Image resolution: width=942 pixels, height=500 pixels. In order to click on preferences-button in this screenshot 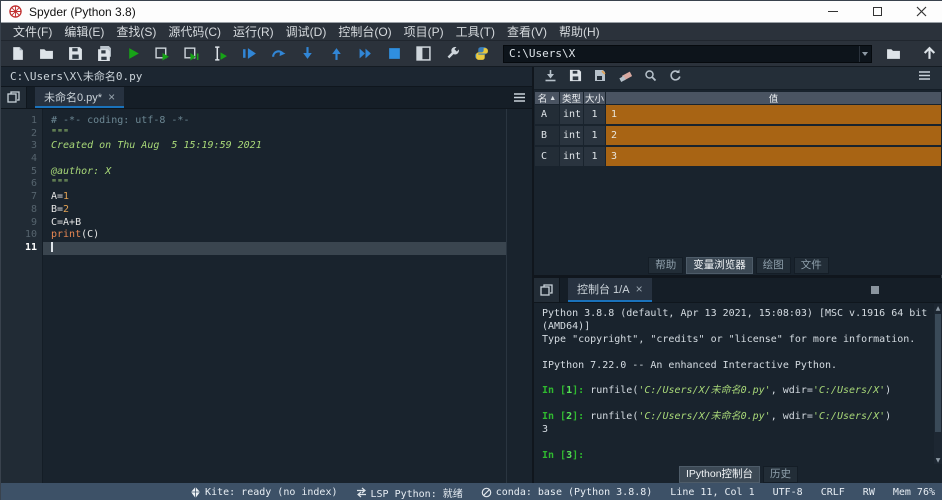, I will do `click(452, 54)`.